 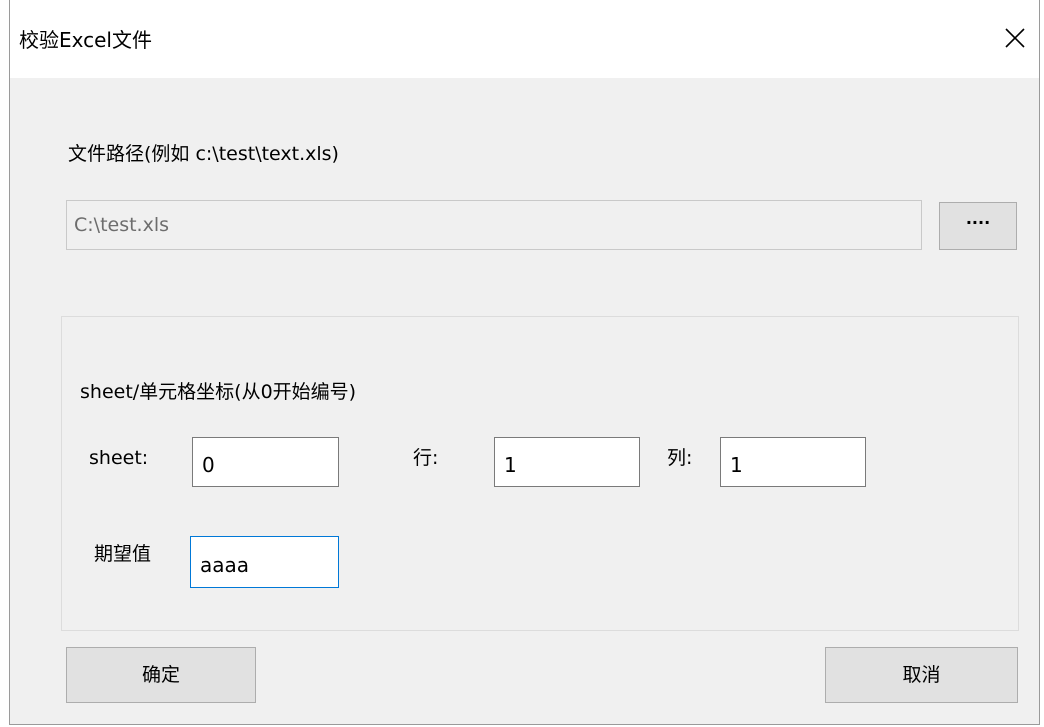 I want to click on ok-button: 确定, so click(x=161, y=675).